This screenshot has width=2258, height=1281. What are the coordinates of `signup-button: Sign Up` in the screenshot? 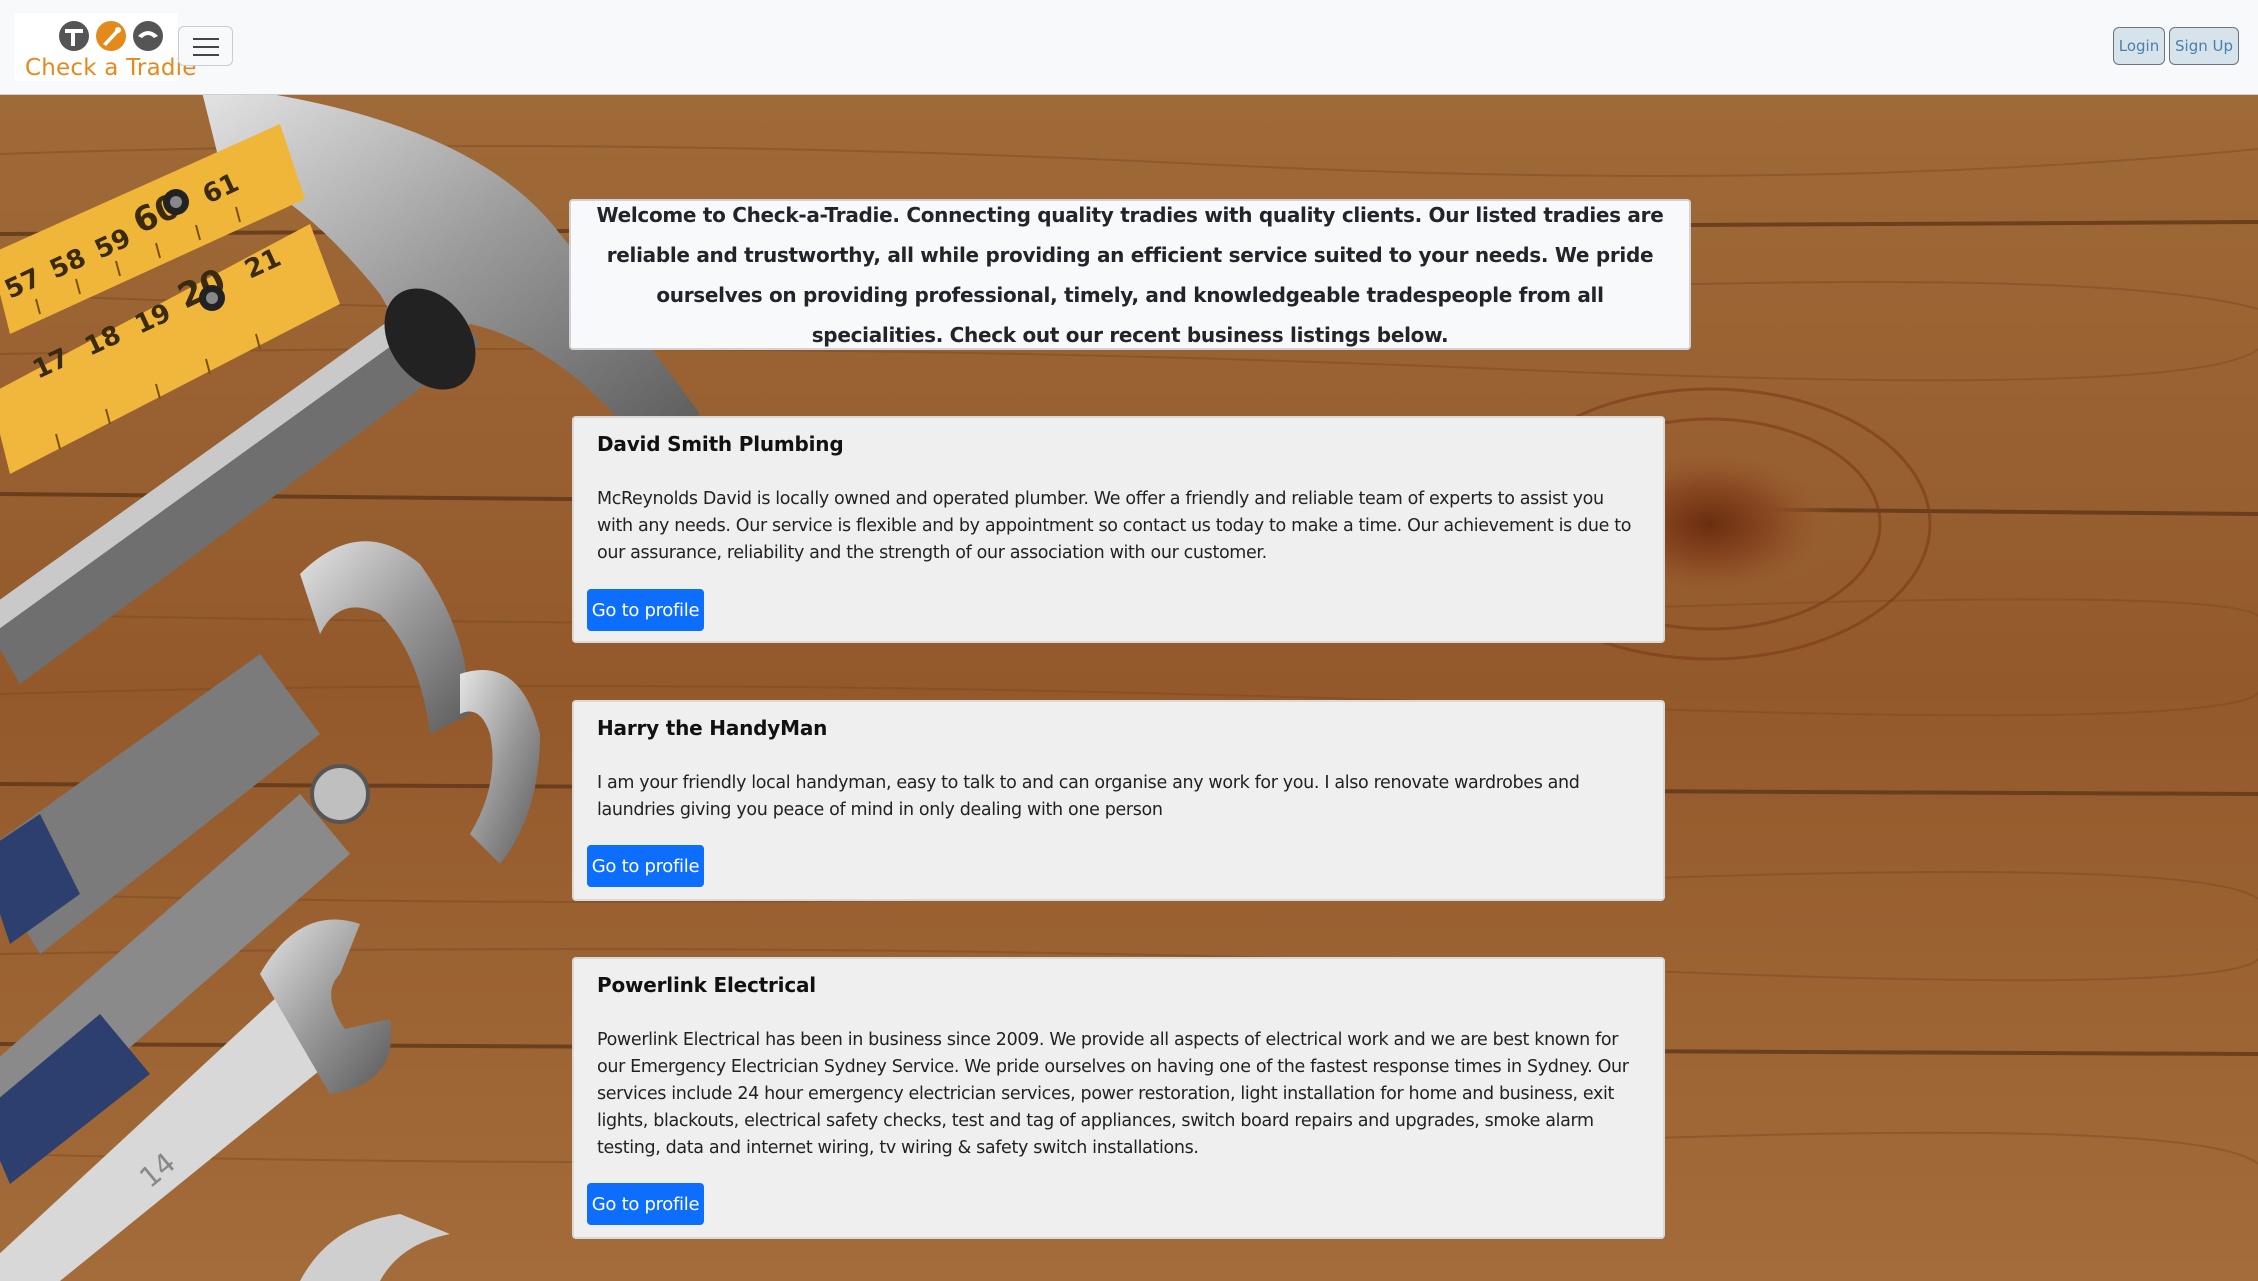 It's located at (2204, 46).